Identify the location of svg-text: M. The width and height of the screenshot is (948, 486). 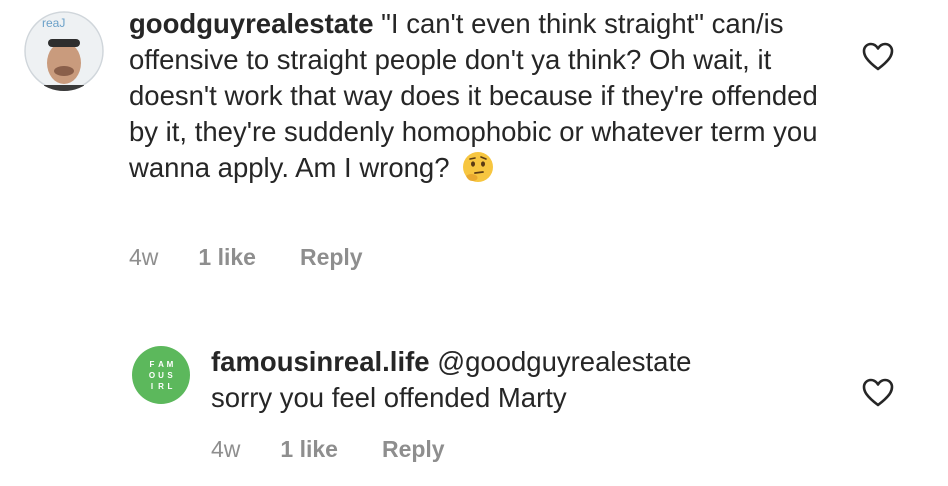
(170, 364).